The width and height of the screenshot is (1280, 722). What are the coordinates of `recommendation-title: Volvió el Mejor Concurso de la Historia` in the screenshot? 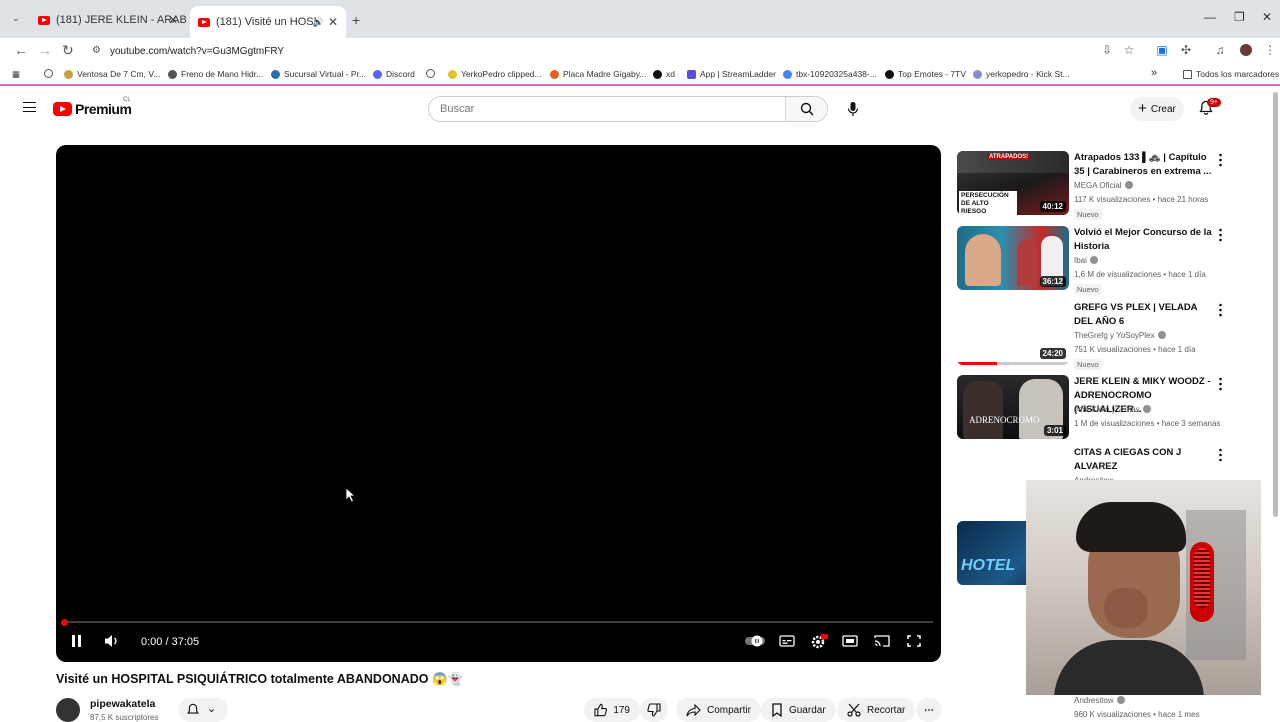 It's located at (1144, 240).